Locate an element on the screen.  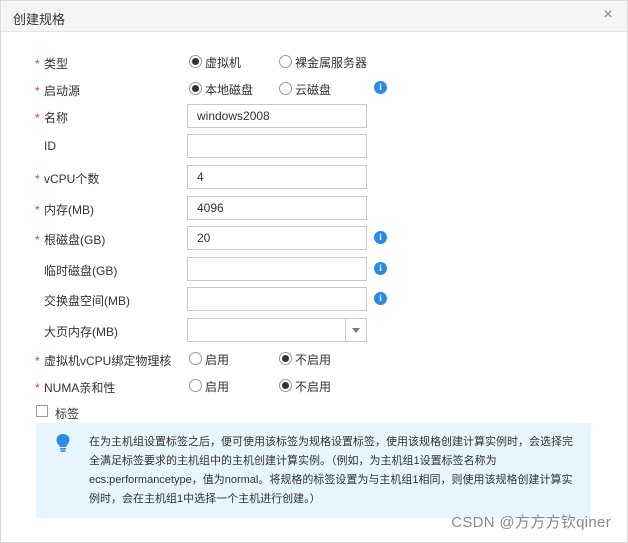
type-label: * 类型 is located at coordinates (52, 64).